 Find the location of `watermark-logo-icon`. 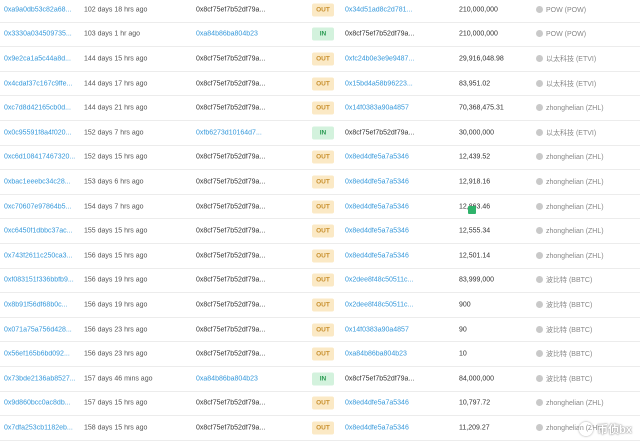

watermark-logo-icon is located at coordinates (586, 429).